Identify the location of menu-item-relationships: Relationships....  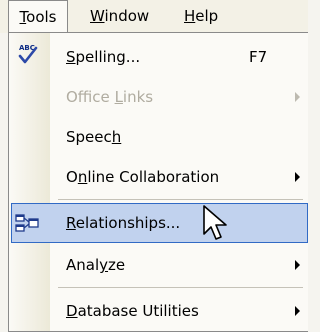
(159, 223).